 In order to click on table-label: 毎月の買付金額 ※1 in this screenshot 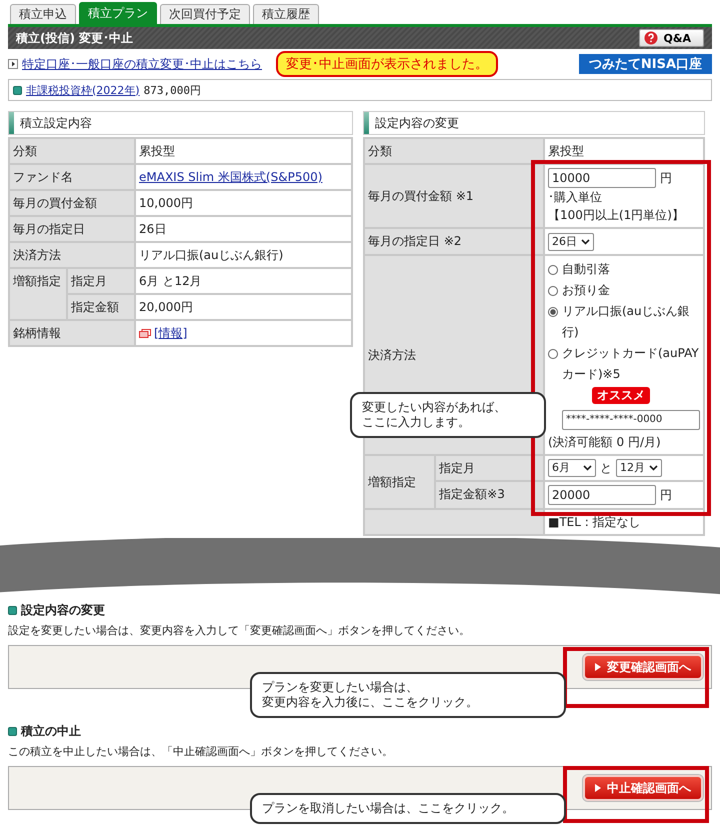, I will do `click(421, 196)`.